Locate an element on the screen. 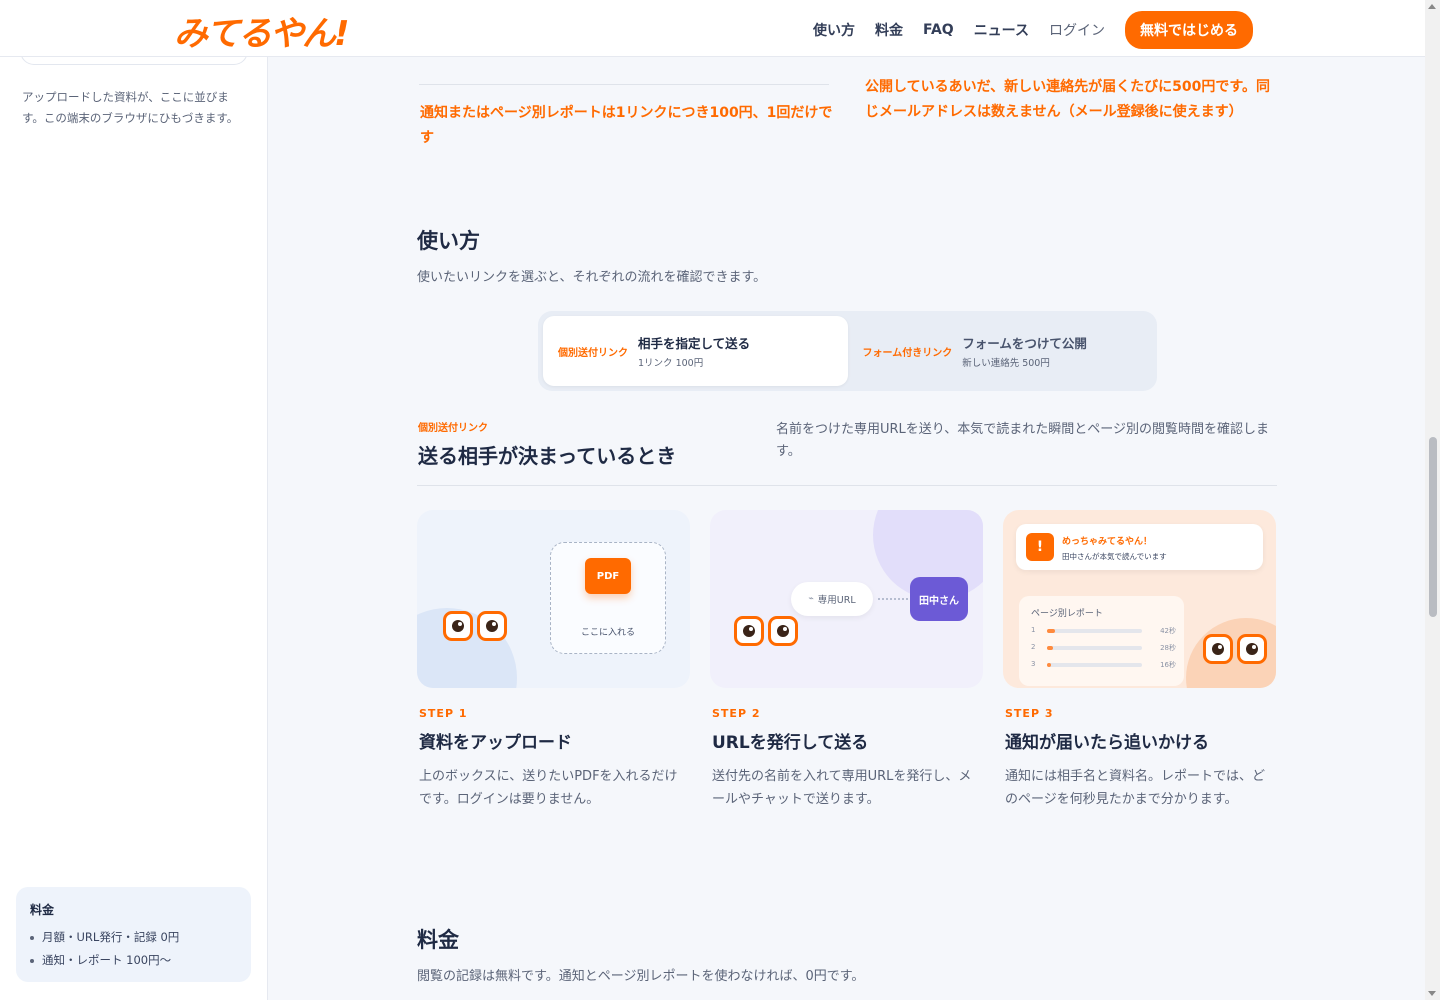 Image resolution: width=1440 pixels, height=1000 pixels. scroll-thumb is located at coordinates (1433, 527).